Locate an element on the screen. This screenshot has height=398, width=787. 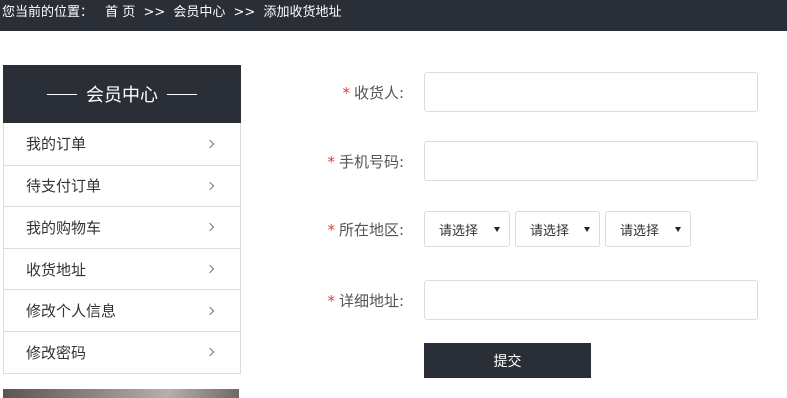
region-row: * 所在地区: 请选择 请选择 请选择 is located at coordinates (535, 229).